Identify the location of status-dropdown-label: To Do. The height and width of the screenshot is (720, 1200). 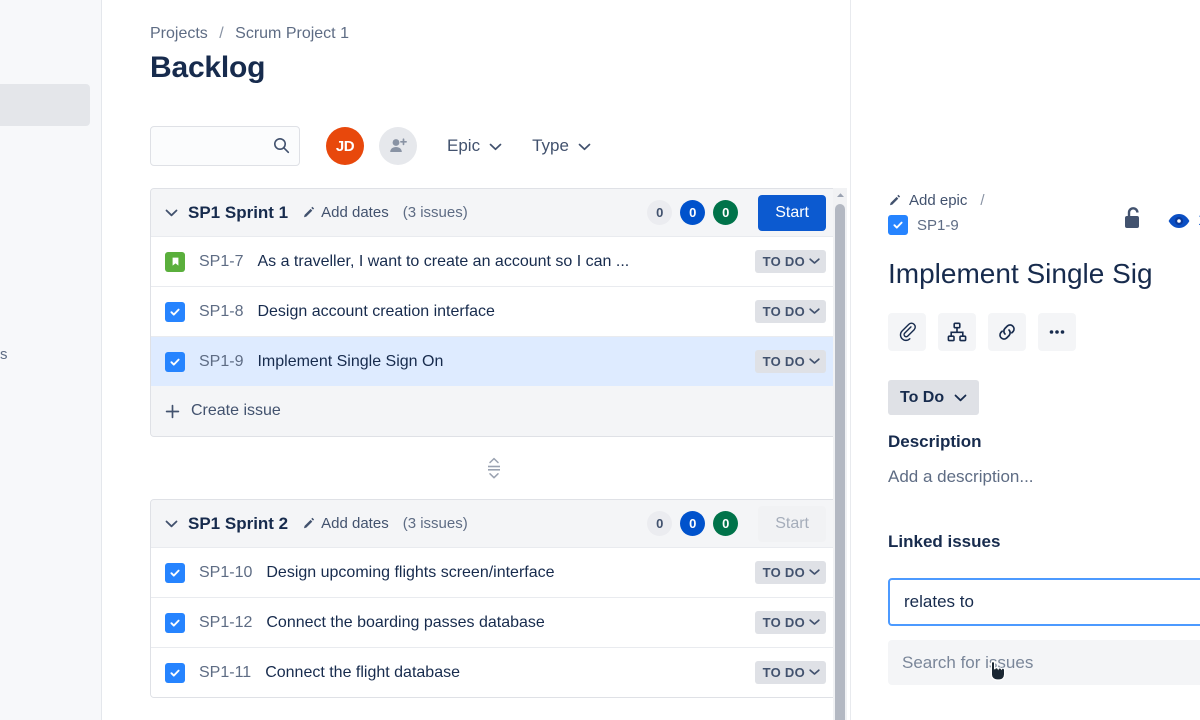
(922, 397).